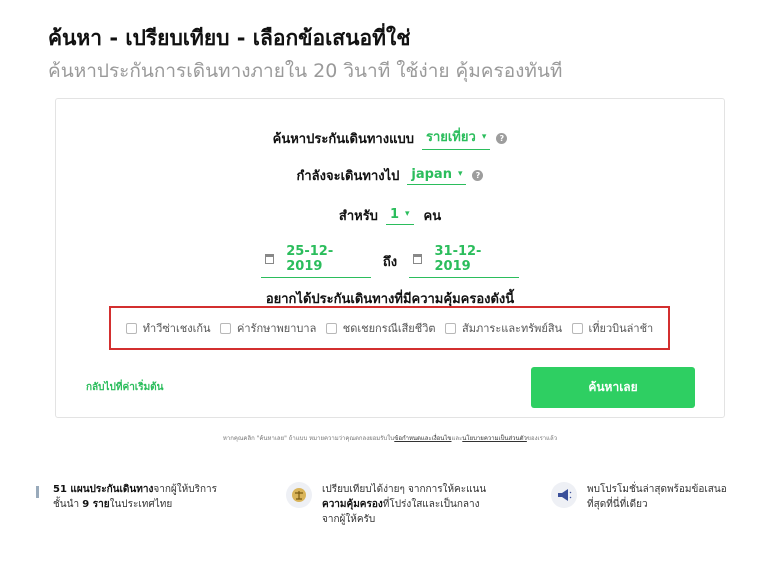 This screenshot has width=780, height=580. Describe the element at coordinates (185, 489) in the screenshot. I see `feature-text: จากผู้ให้บริการ` at that location.